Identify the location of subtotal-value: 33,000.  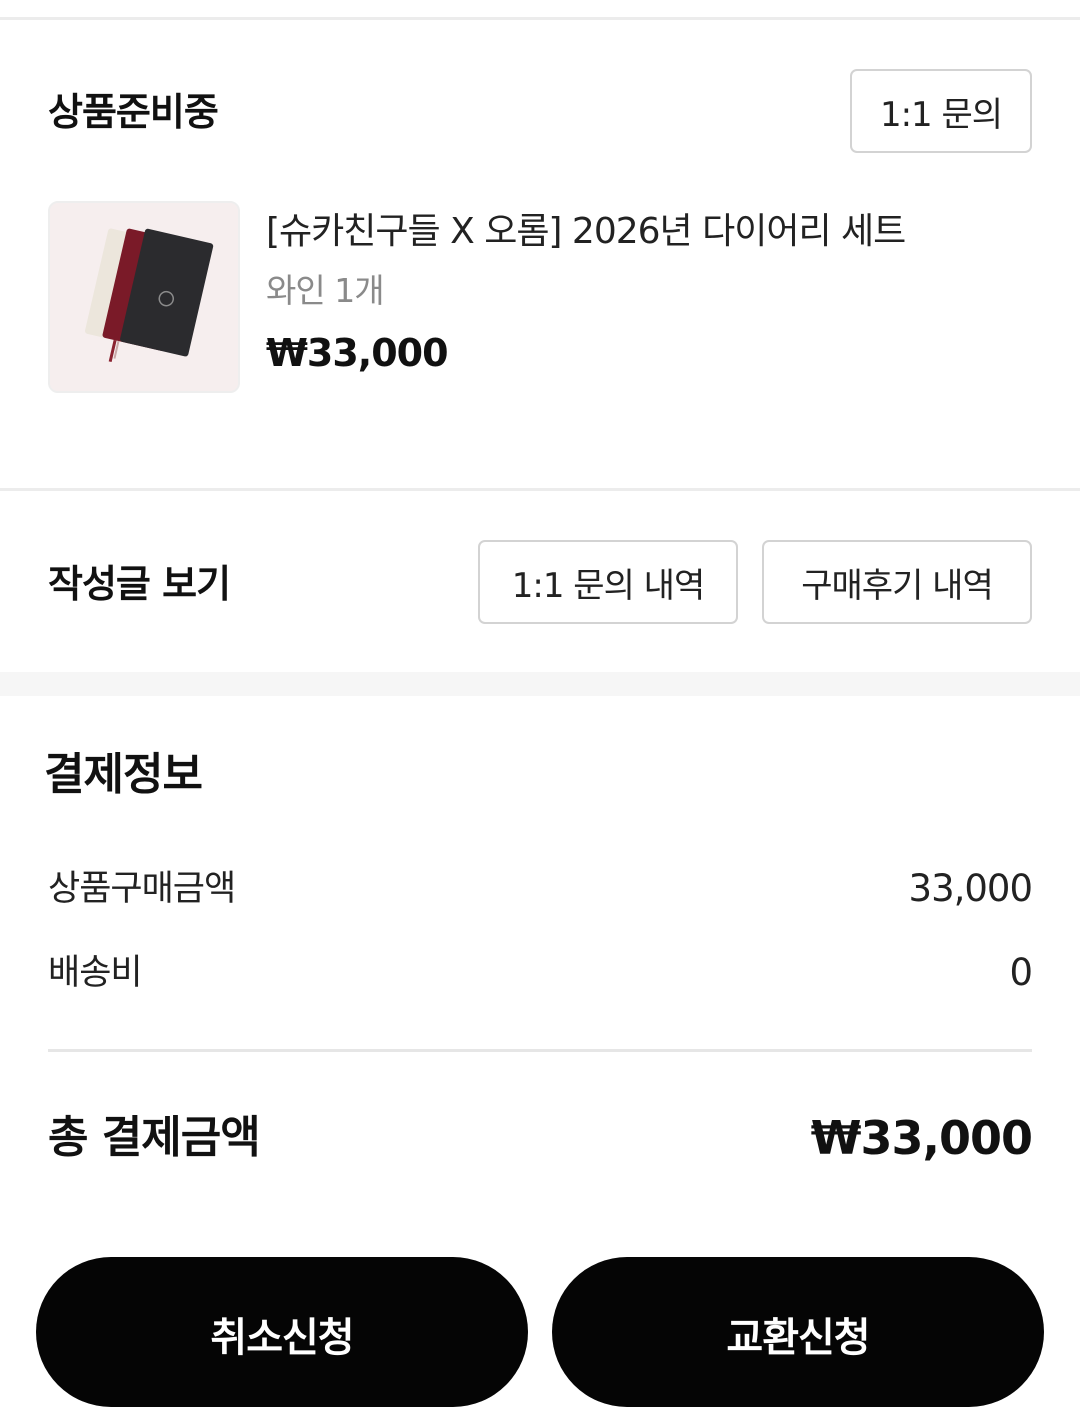
(970, 888).